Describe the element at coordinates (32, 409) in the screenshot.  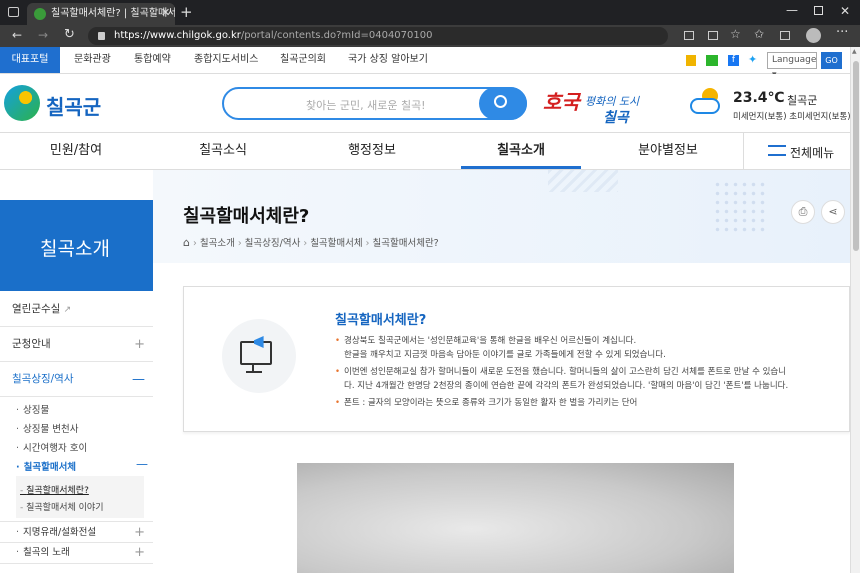
I see `sub-item-symbol: · 상징물` at that location.